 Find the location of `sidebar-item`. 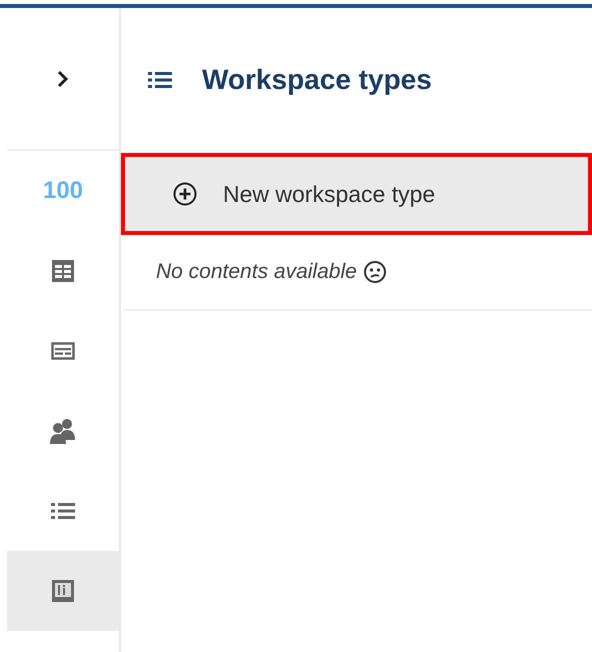

sidebar-item is located at coordinates (63, 591).